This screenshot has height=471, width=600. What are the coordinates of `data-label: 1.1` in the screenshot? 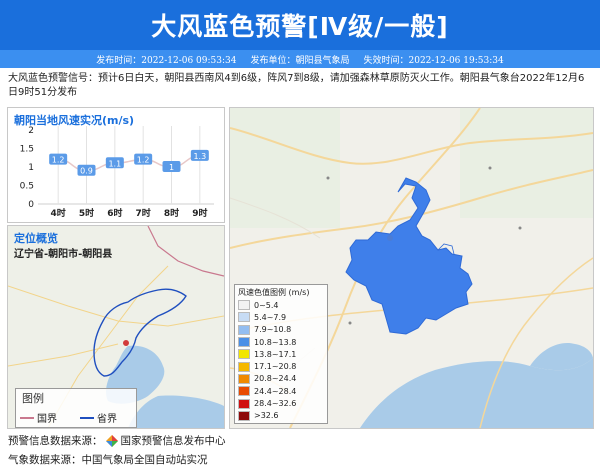 It's located at (114, 163).